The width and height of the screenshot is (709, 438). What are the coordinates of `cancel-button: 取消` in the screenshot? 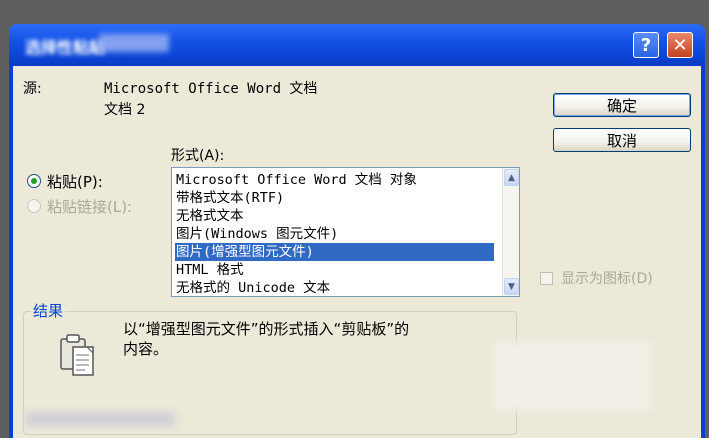 It's located at (622, 140).